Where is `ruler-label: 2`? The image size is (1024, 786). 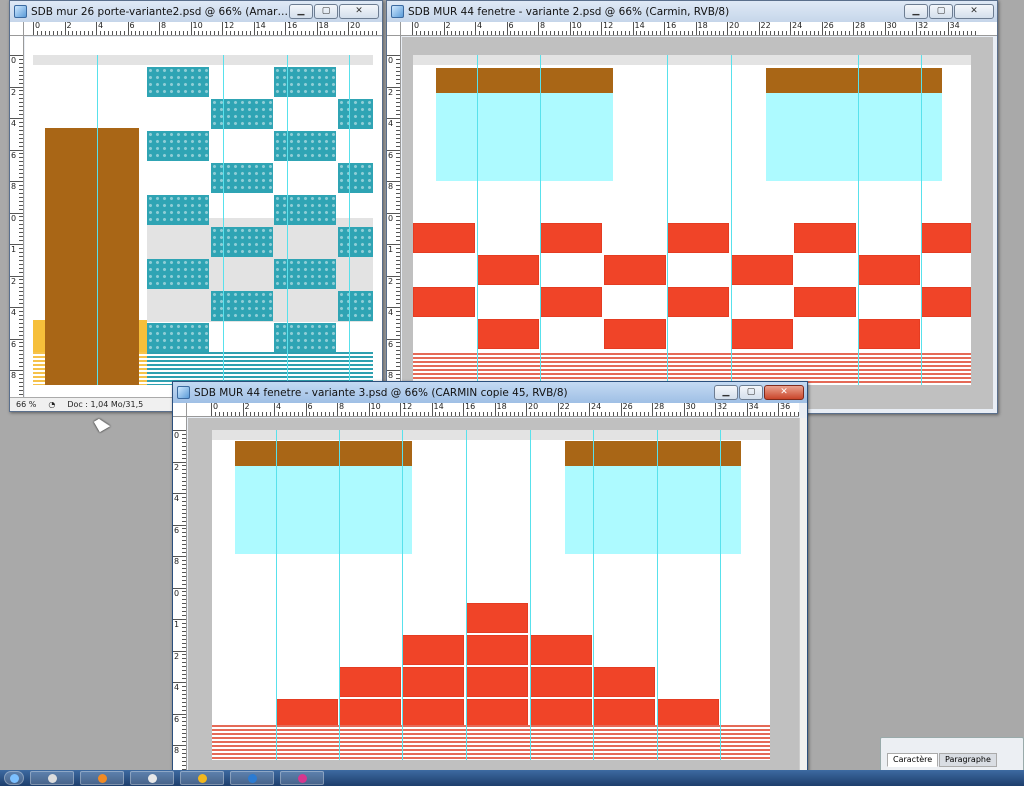 ruler-label: 2 is located at coordinates (391, 92).